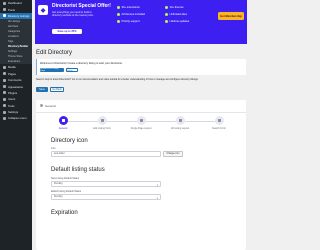 The image size is (320, 250). What do you see at coordinates (12, 67) in the screenshot?
I see `sidebar-item-label: Media` at bounding box center [12, 67].